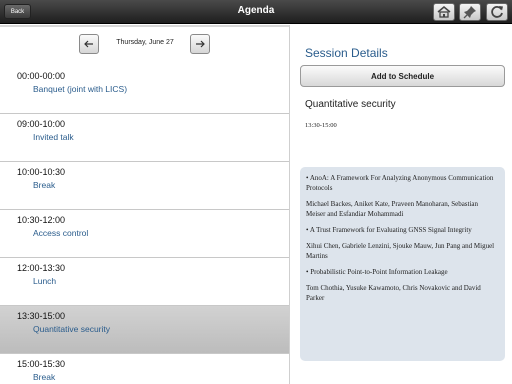 The width and height of the screenshot is (512, 384). I want to click on session-row: 10:30-12:00 Access control, so click(144, 234).